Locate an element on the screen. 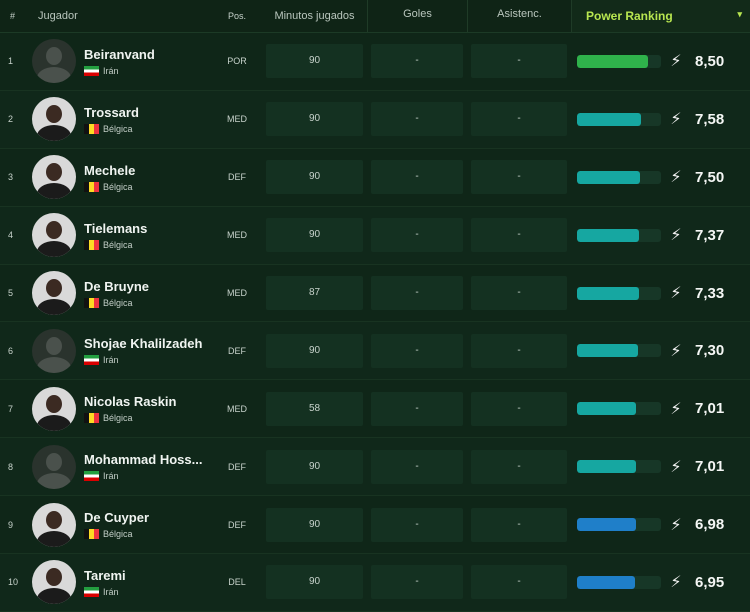  player-cell: Taremi Irán is located at coordinates (122, 582).